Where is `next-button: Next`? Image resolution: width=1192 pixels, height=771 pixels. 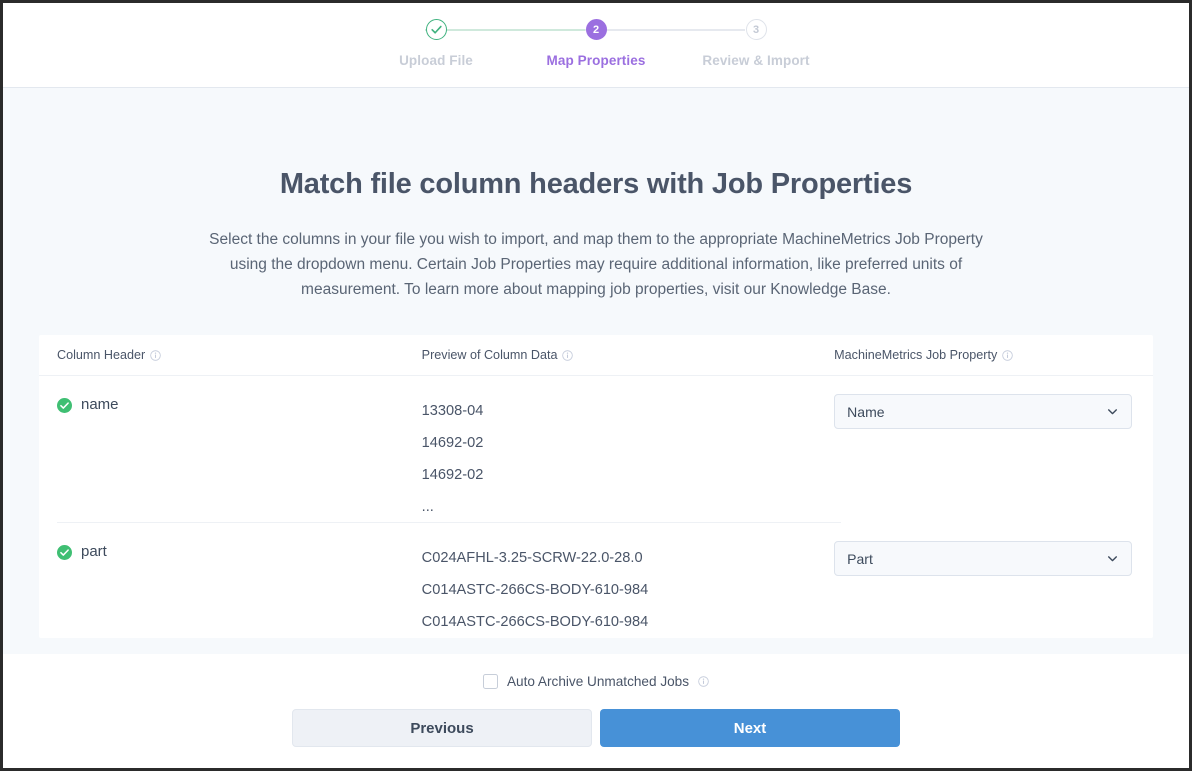
next-button: Next is located at coordinates (750, 728).